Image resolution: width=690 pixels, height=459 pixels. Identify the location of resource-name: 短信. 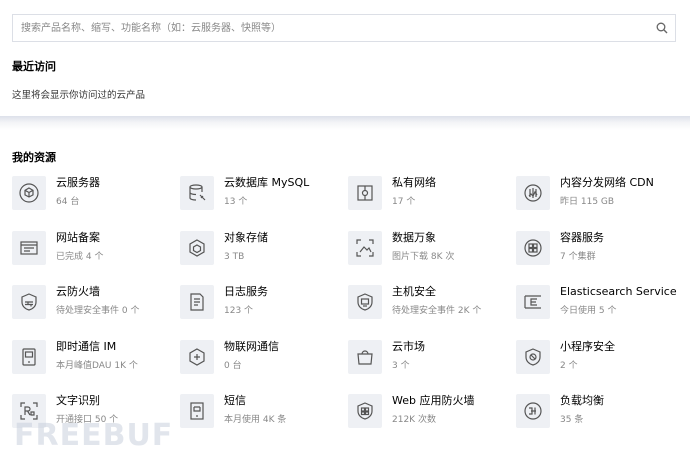
(235, 400).